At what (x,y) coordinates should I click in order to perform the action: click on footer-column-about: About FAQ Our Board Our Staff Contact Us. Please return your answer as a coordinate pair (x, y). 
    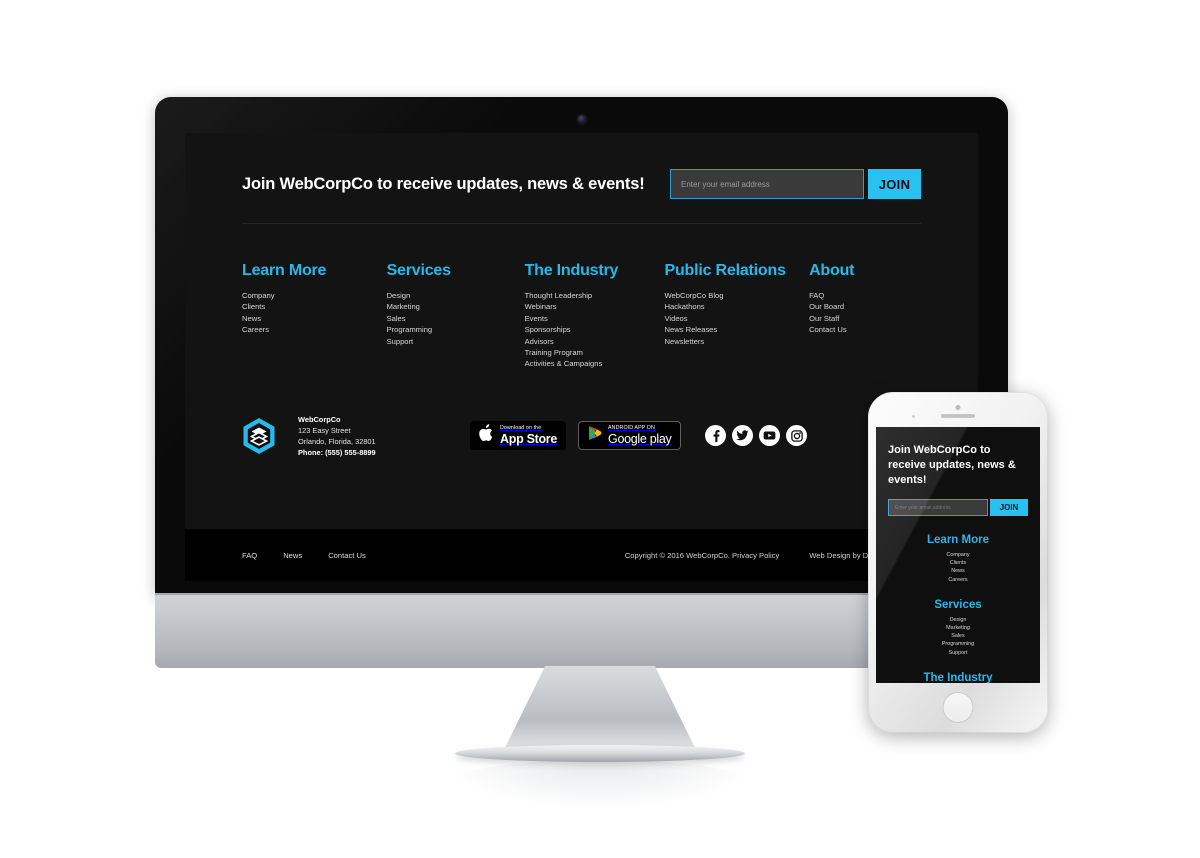
    Looking at the image, I should click on (865, 316).